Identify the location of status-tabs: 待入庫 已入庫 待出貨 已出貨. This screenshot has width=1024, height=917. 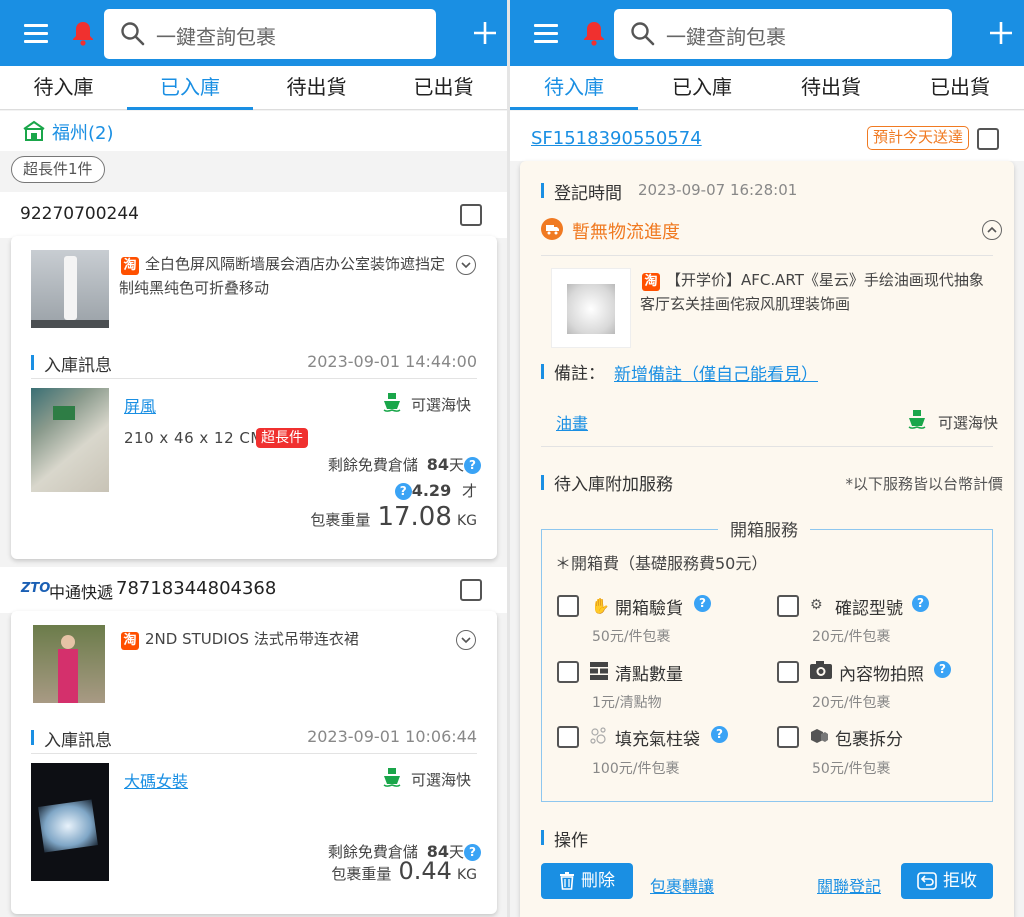
(767, 88).